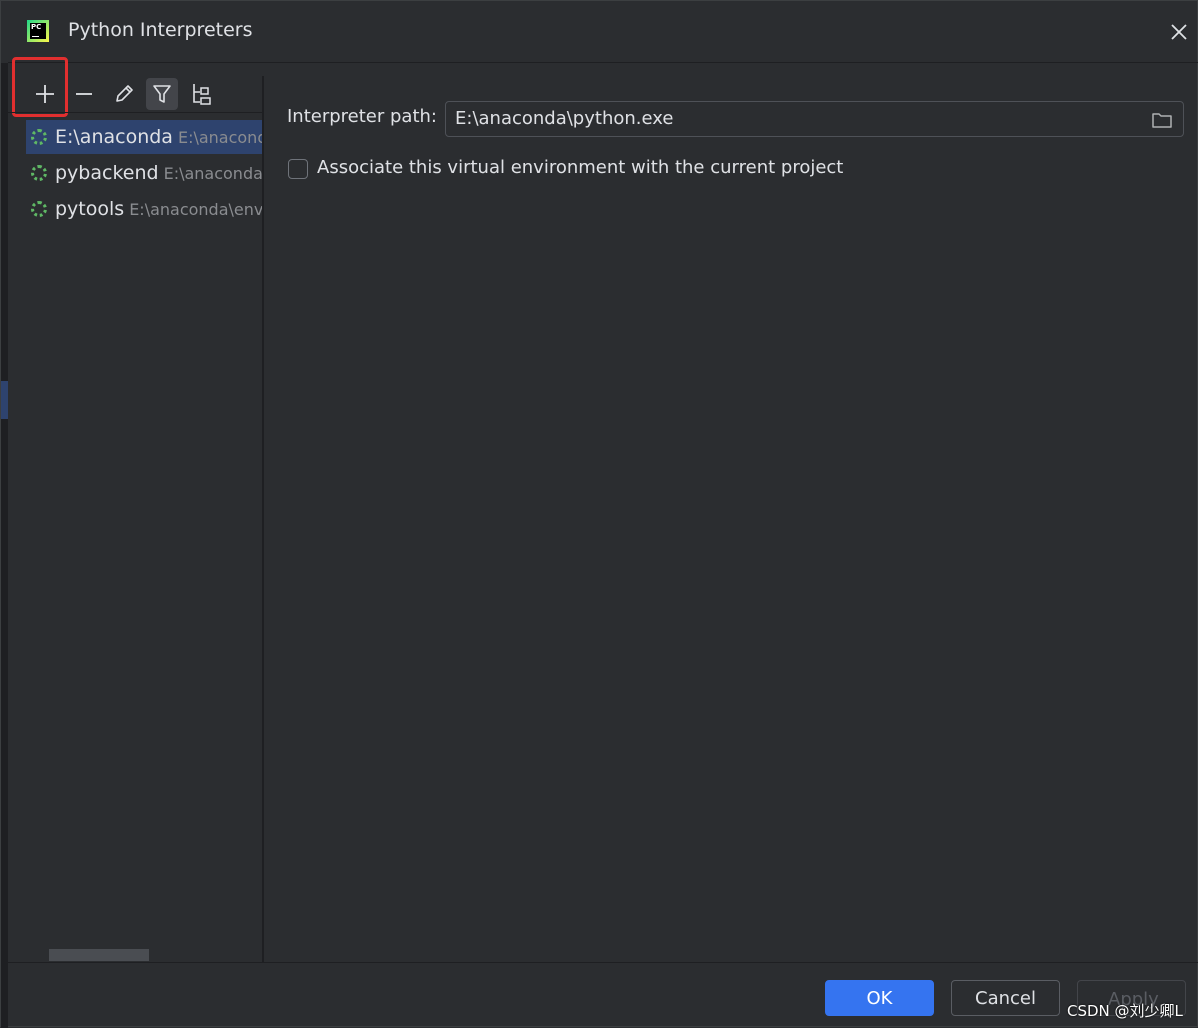 Image resolution: width=1198 pixels, height=1028 pixels. What do you see at coordinates (879, 998) in the screenshot?
I see `ok-button: OK` at bounding box center [879, 998].